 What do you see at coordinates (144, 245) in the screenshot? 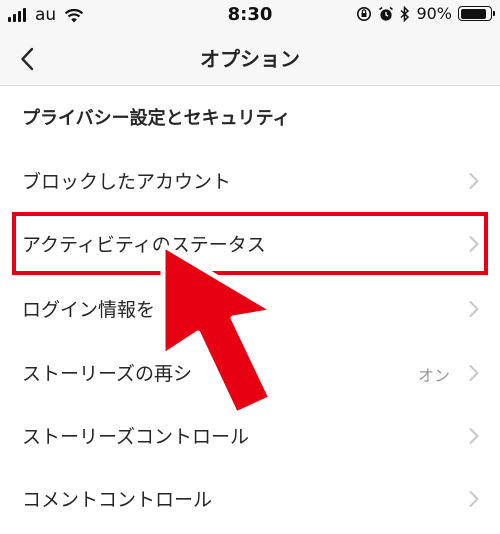
I see `list-item-label: アクティビティのステータス` at bounding box center [144, 245].